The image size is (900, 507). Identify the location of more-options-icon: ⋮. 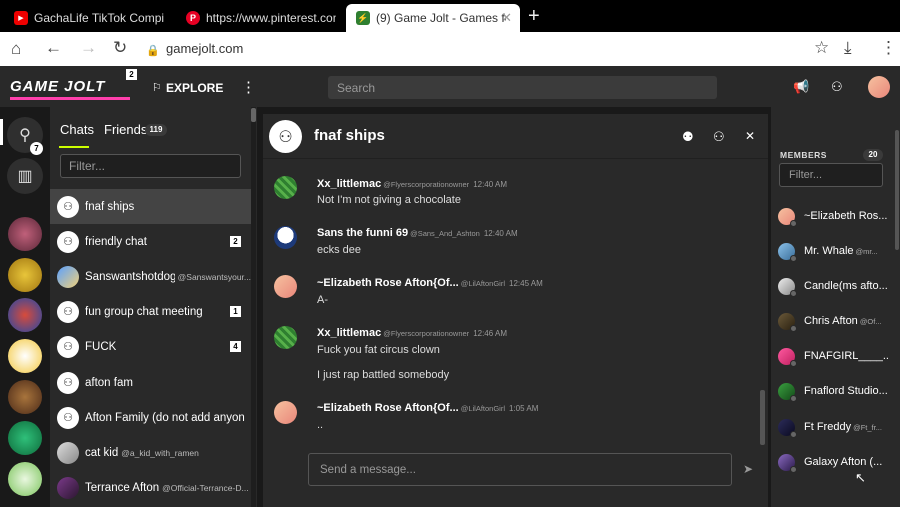
(248, 87).